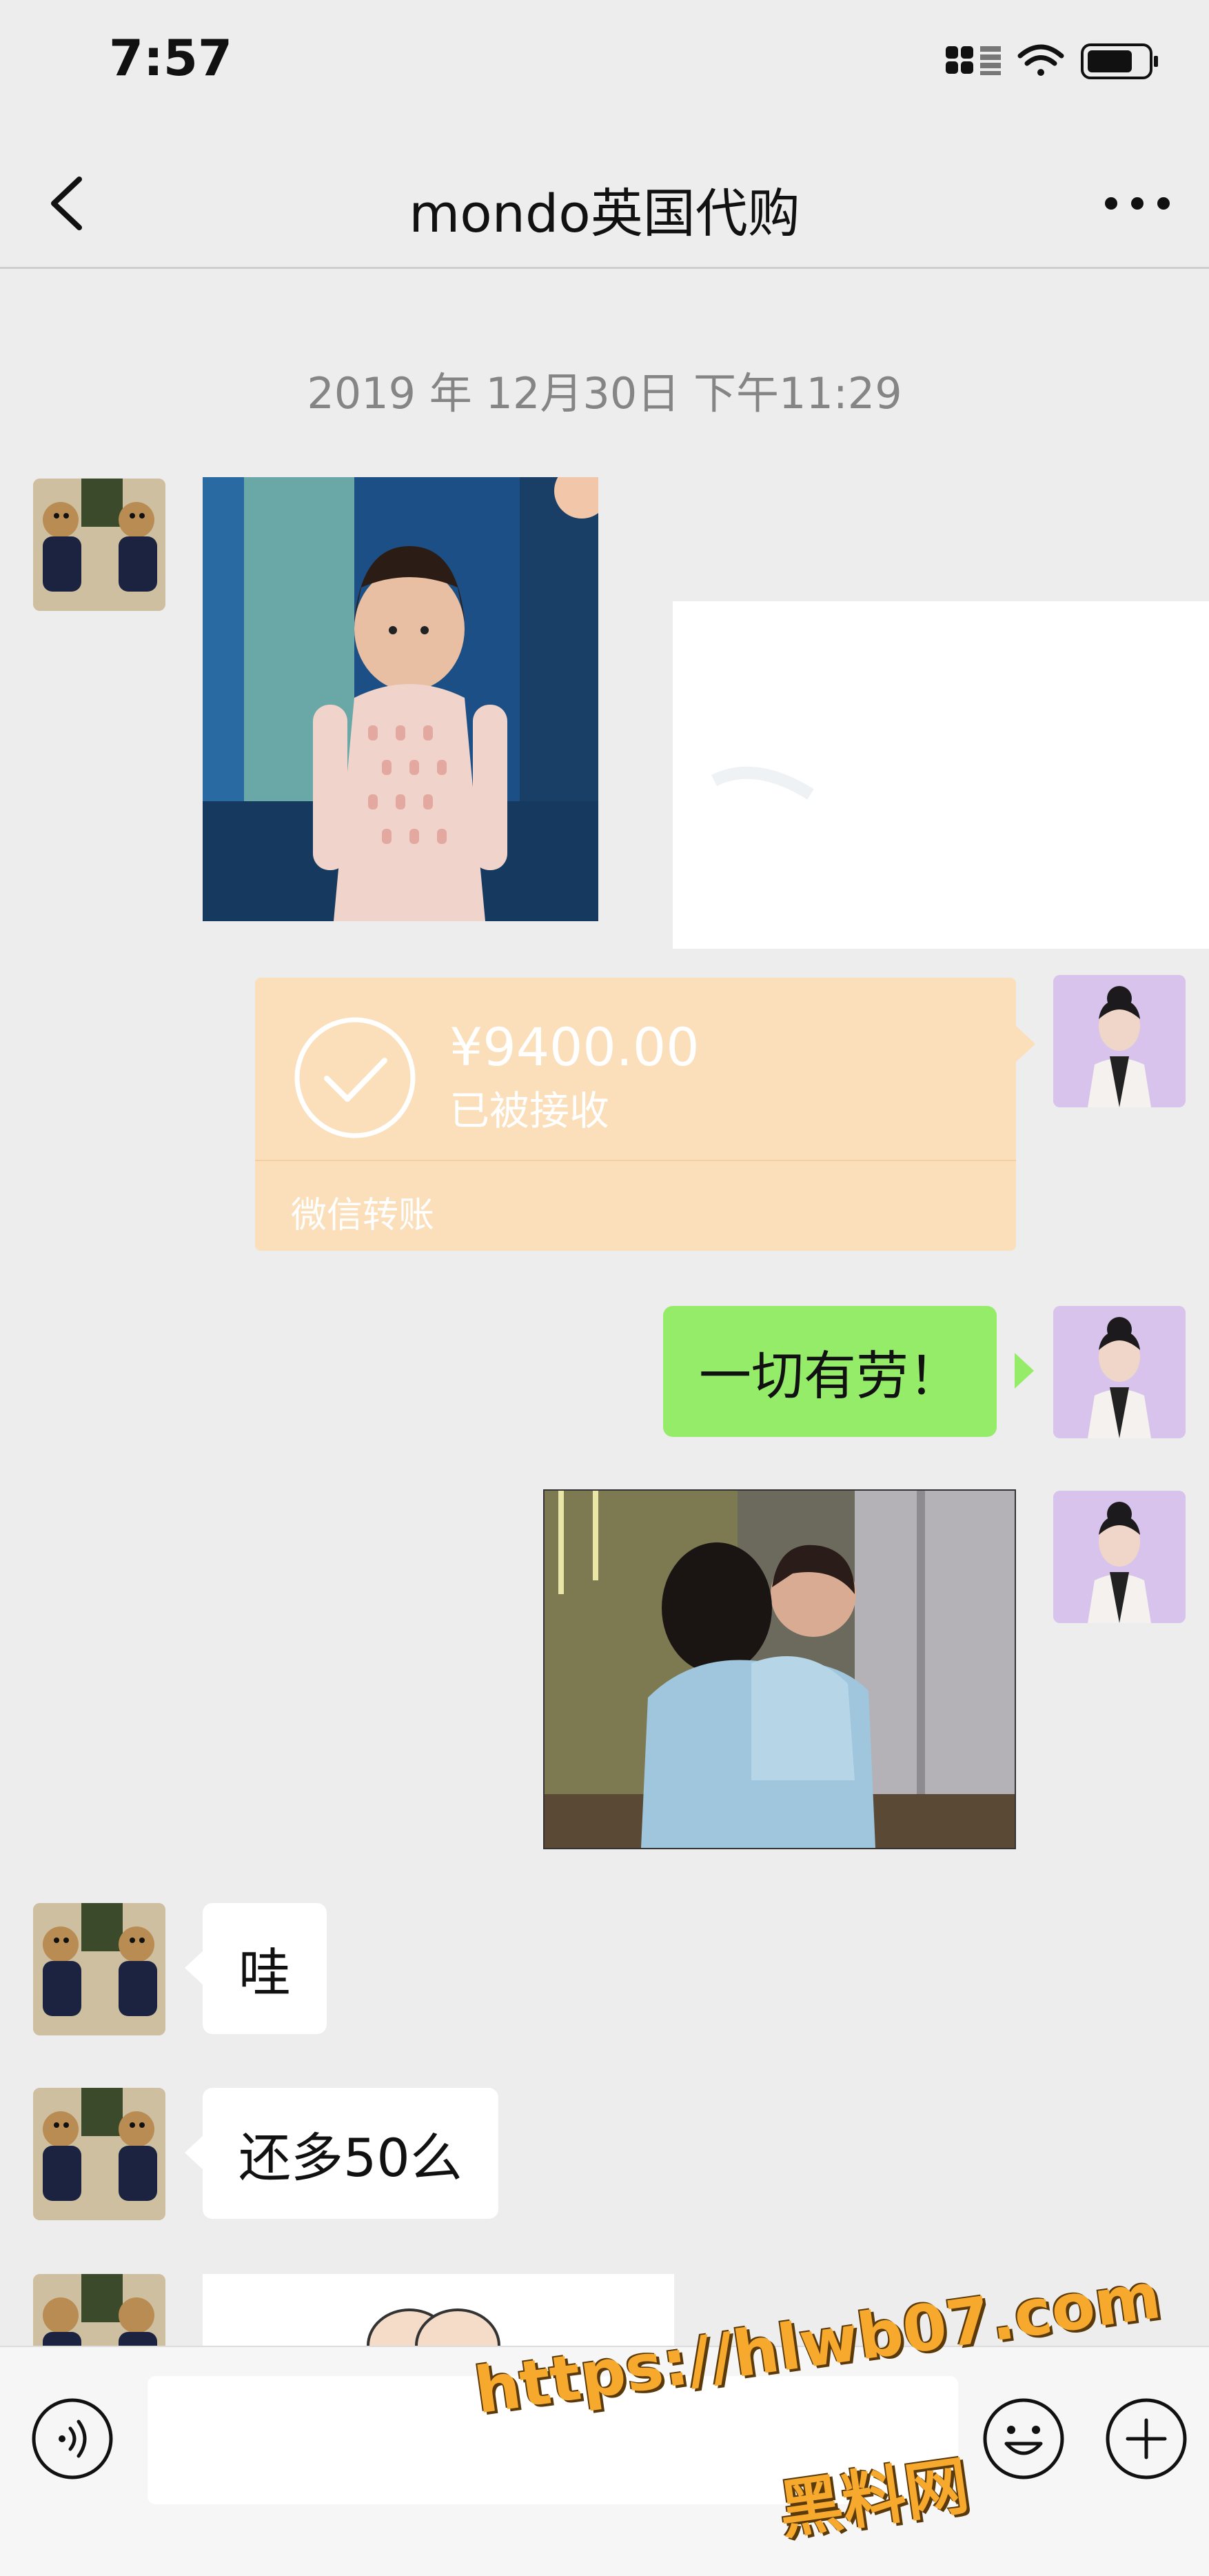  I want to click on transfer-divider, so click(635, 1160).